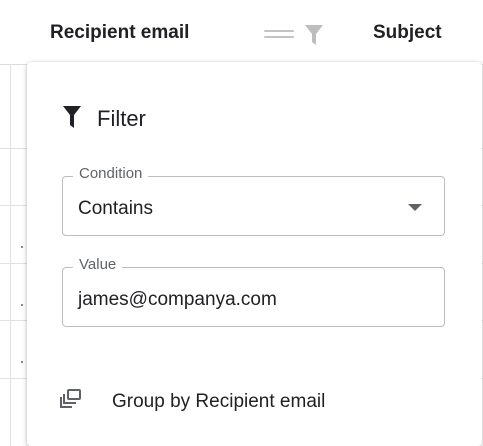  I want to click on filter-popup-header: Filter, so click(104, 119).